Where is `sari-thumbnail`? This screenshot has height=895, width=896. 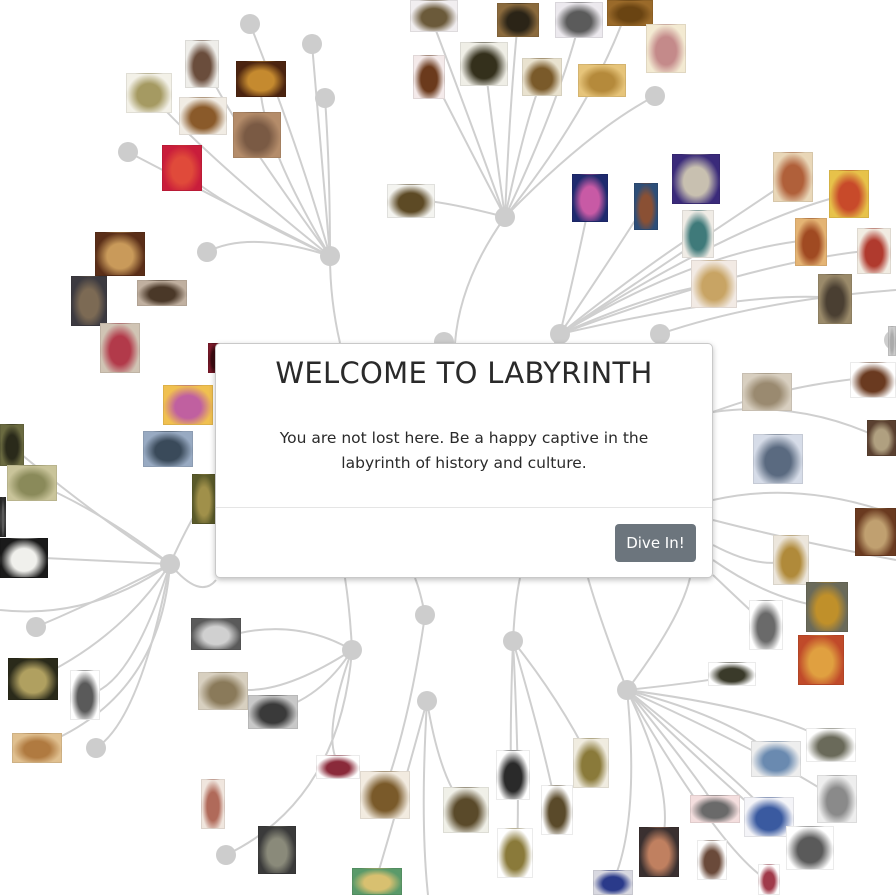 sari-thumbnail is located at coordinates (182, 168).